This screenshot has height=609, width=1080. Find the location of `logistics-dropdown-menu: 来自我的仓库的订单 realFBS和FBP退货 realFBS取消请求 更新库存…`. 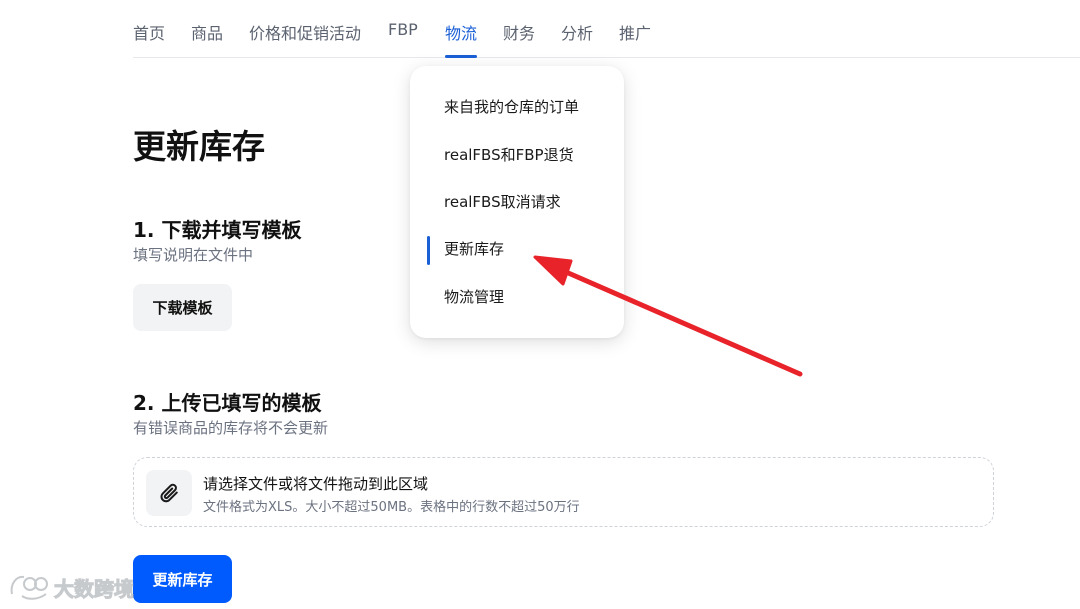

logistics-dropdown-menu: 来自我的仓库的订单 realFBS和FBP退货 realFBS取消请求 更新库存… is located at coordinates (517, 202).